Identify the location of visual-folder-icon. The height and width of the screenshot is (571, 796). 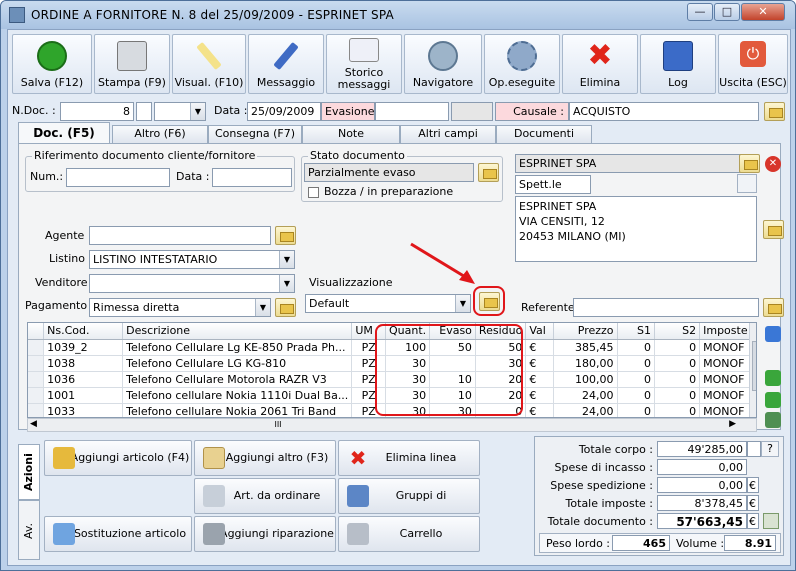
(489, 301).